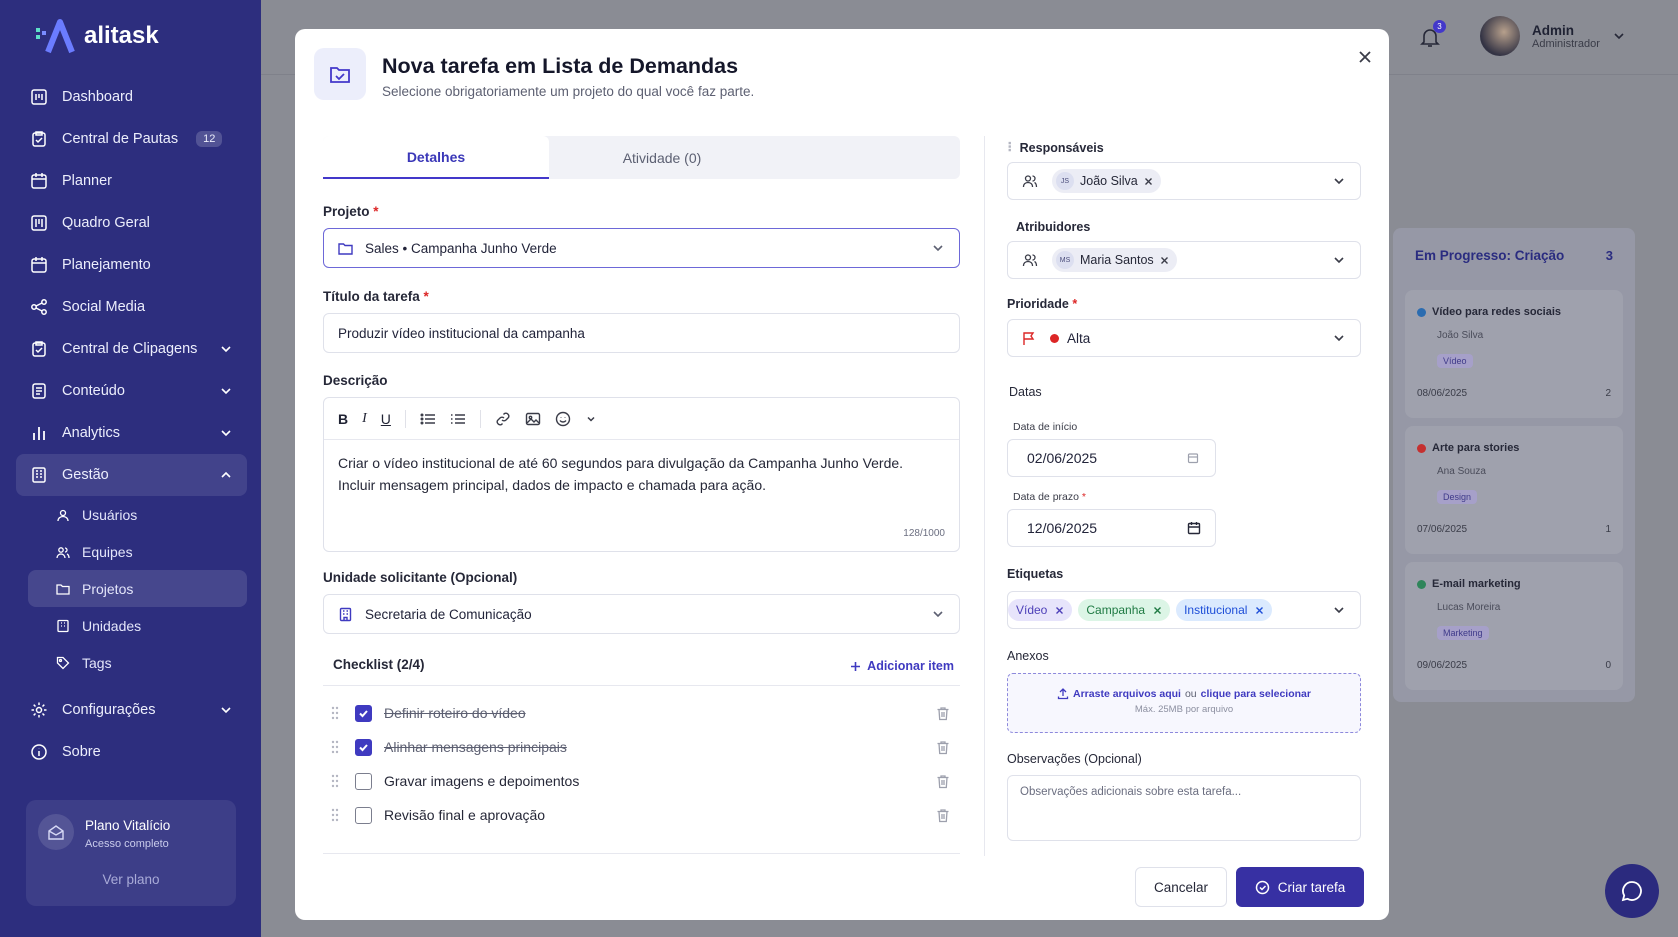  Describe the element at coordinates (63, 515) in the screenshot. I see `user-icon` at that location.